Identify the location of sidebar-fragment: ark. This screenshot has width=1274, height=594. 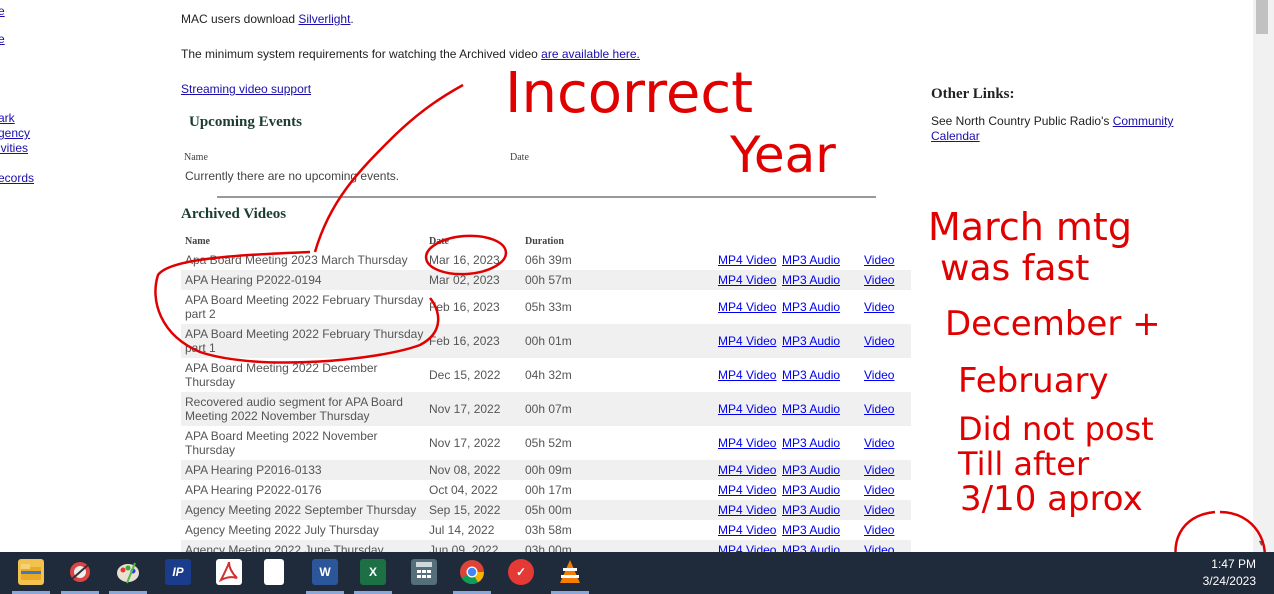
(7, 118).